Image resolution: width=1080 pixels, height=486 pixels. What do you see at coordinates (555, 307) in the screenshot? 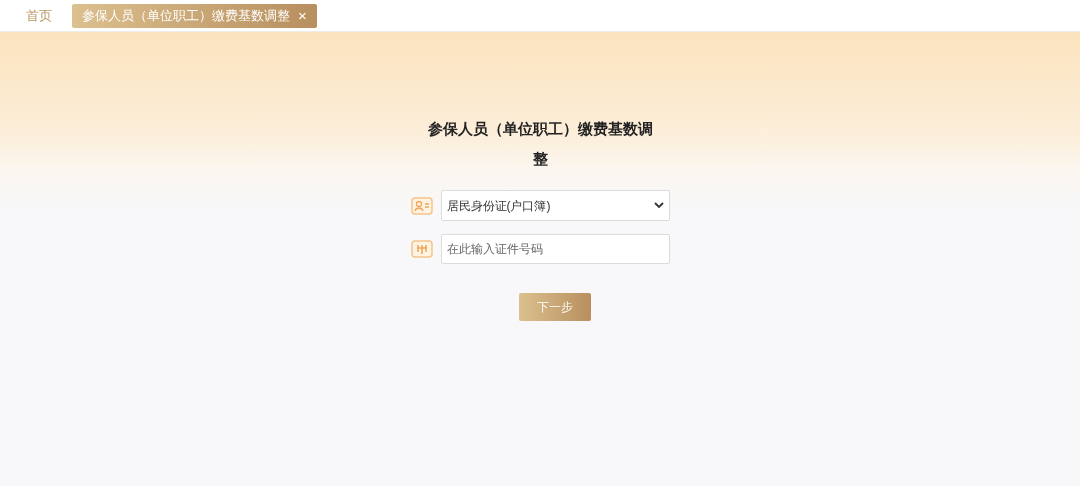
I see `next-button: 下一步` at bounding box center [555, 307].